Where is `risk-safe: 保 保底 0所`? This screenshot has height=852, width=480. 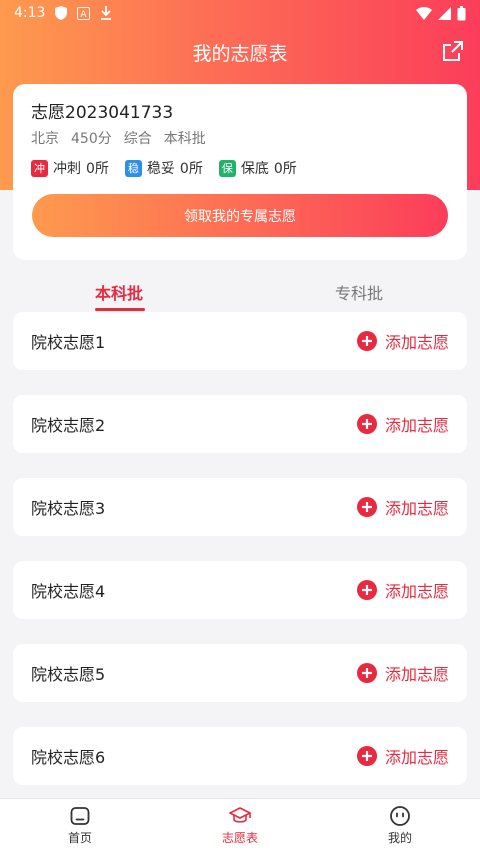
risk-safe: 保 保底 0所 is located at coordinates (257, 168).